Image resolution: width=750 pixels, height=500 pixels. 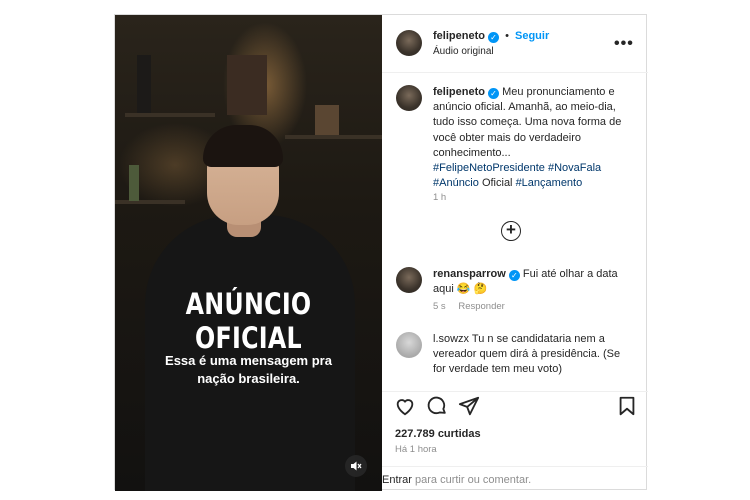 I want to click on post-header: felipeneto ✓ • Seguir Áudio original •••, so click(x=515, y=44).